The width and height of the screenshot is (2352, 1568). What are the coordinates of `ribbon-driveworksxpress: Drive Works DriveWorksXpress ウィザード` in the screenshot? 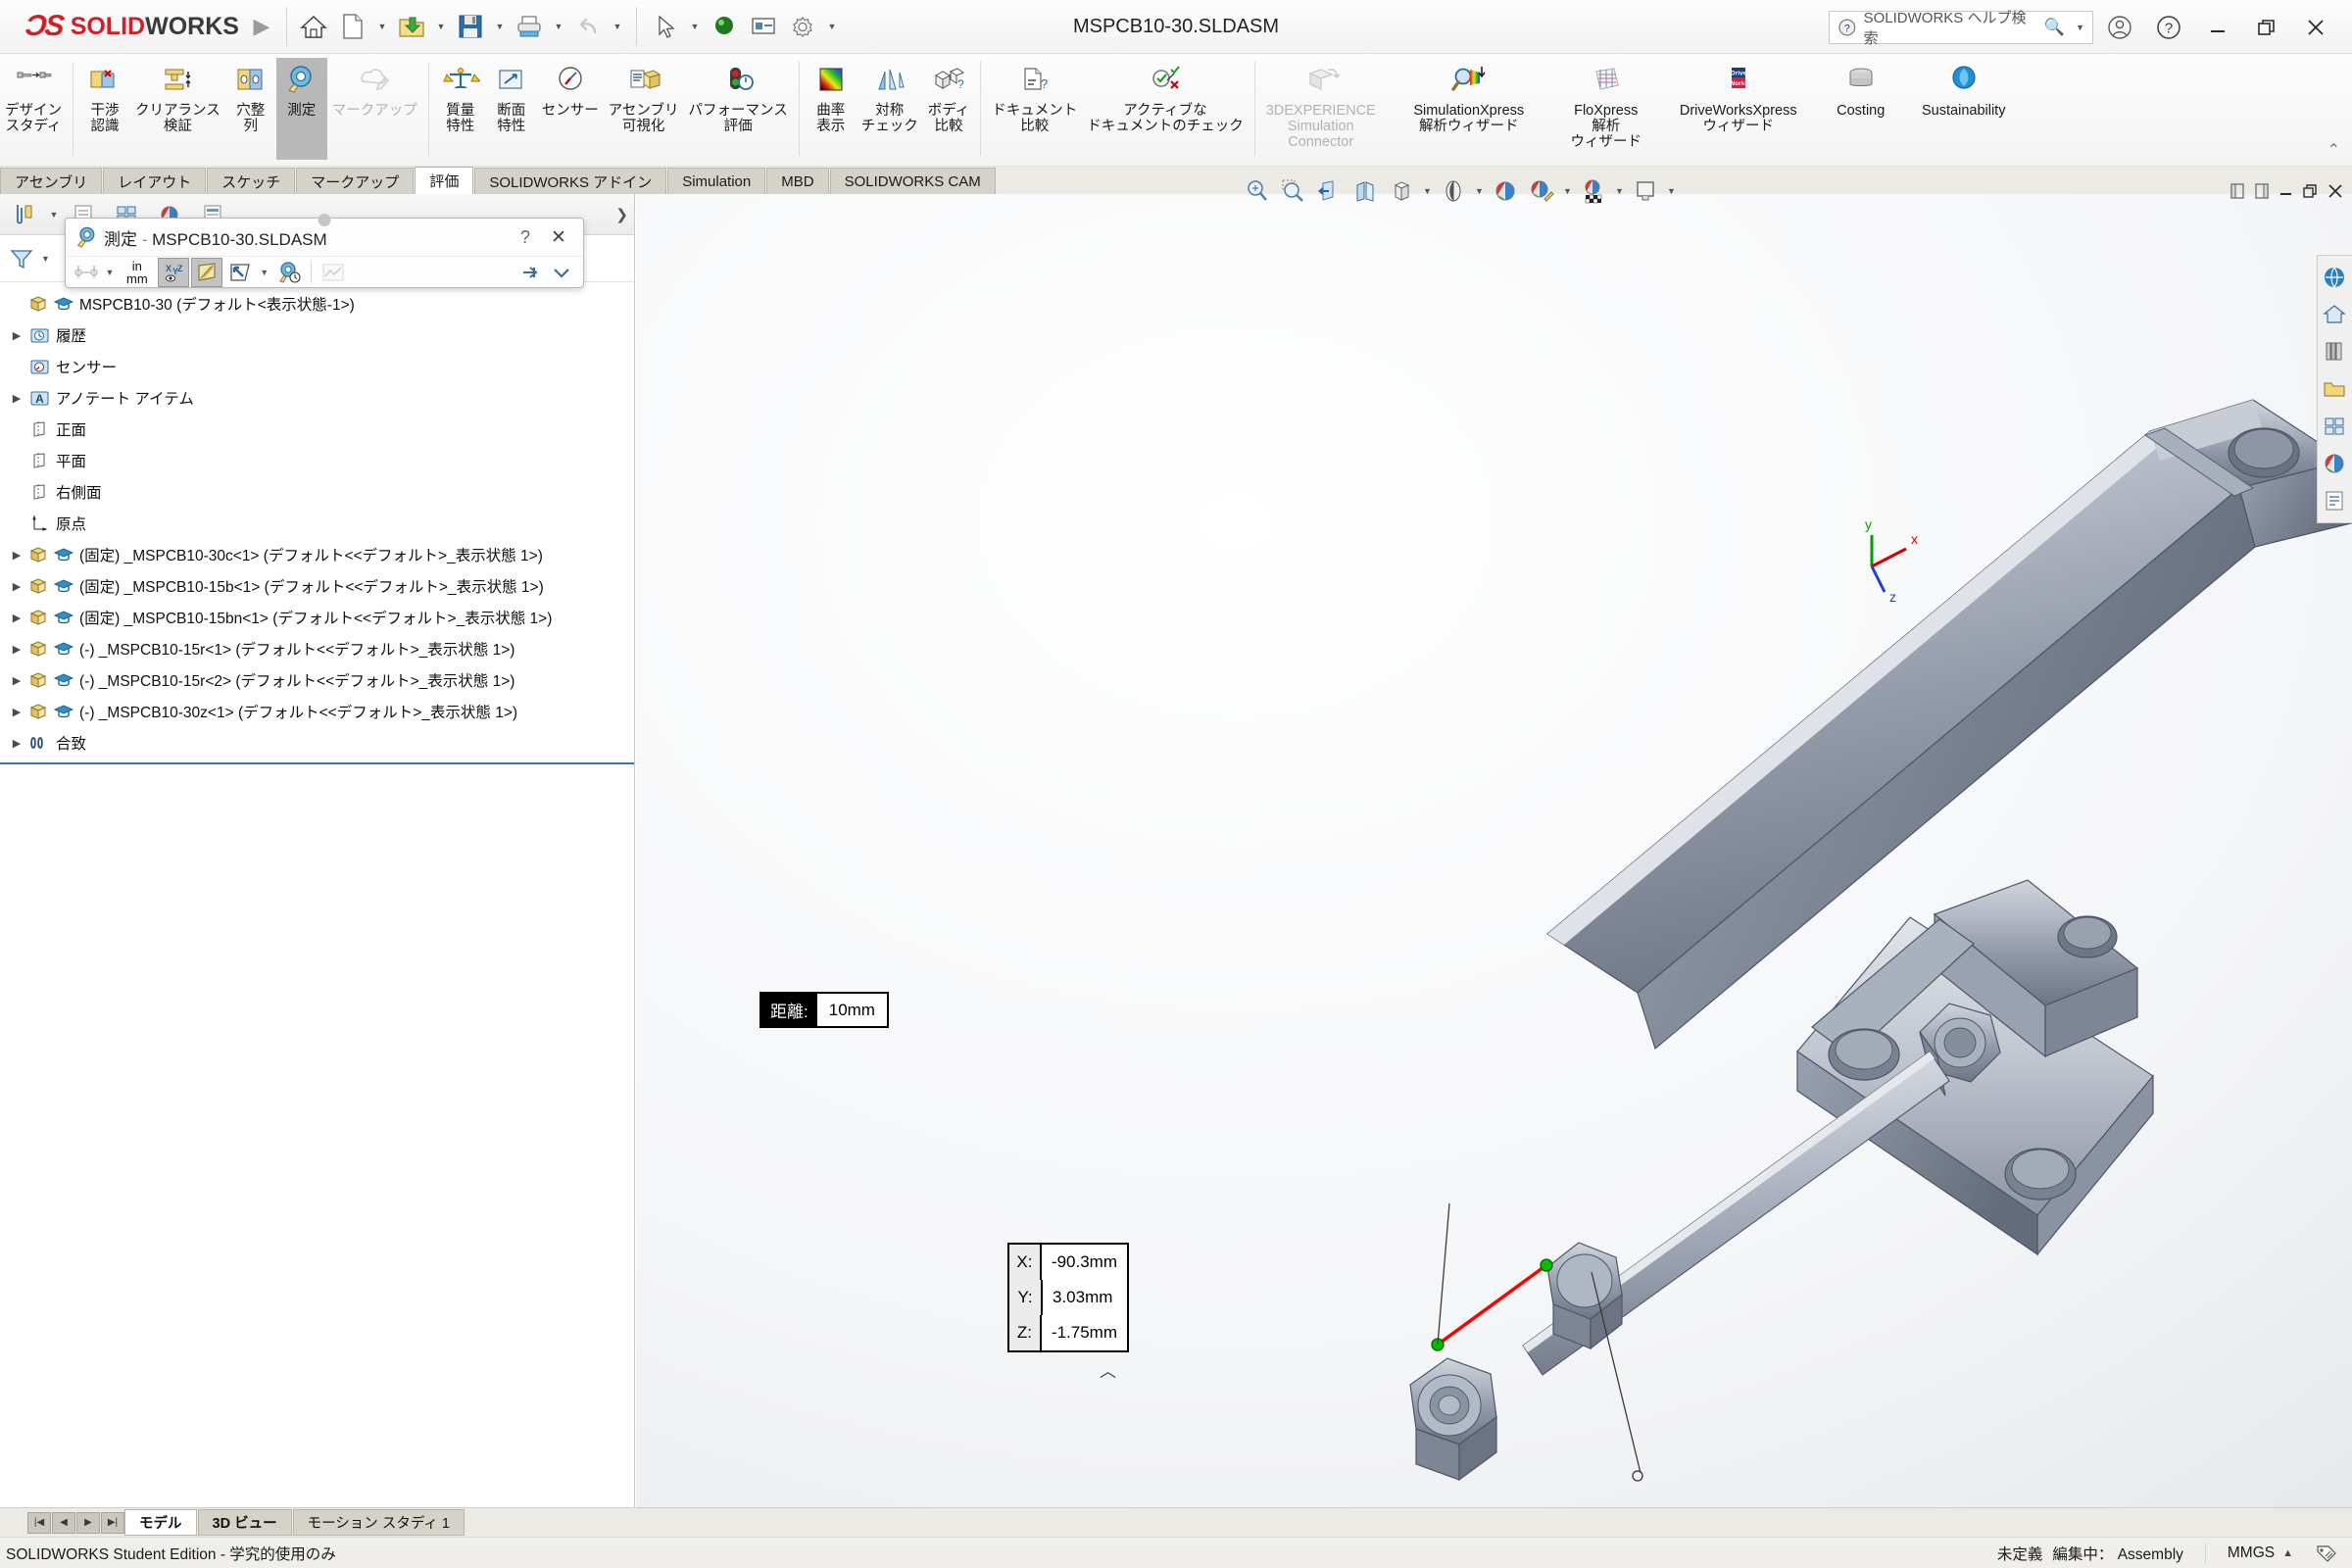 It's located at (1738, 109).